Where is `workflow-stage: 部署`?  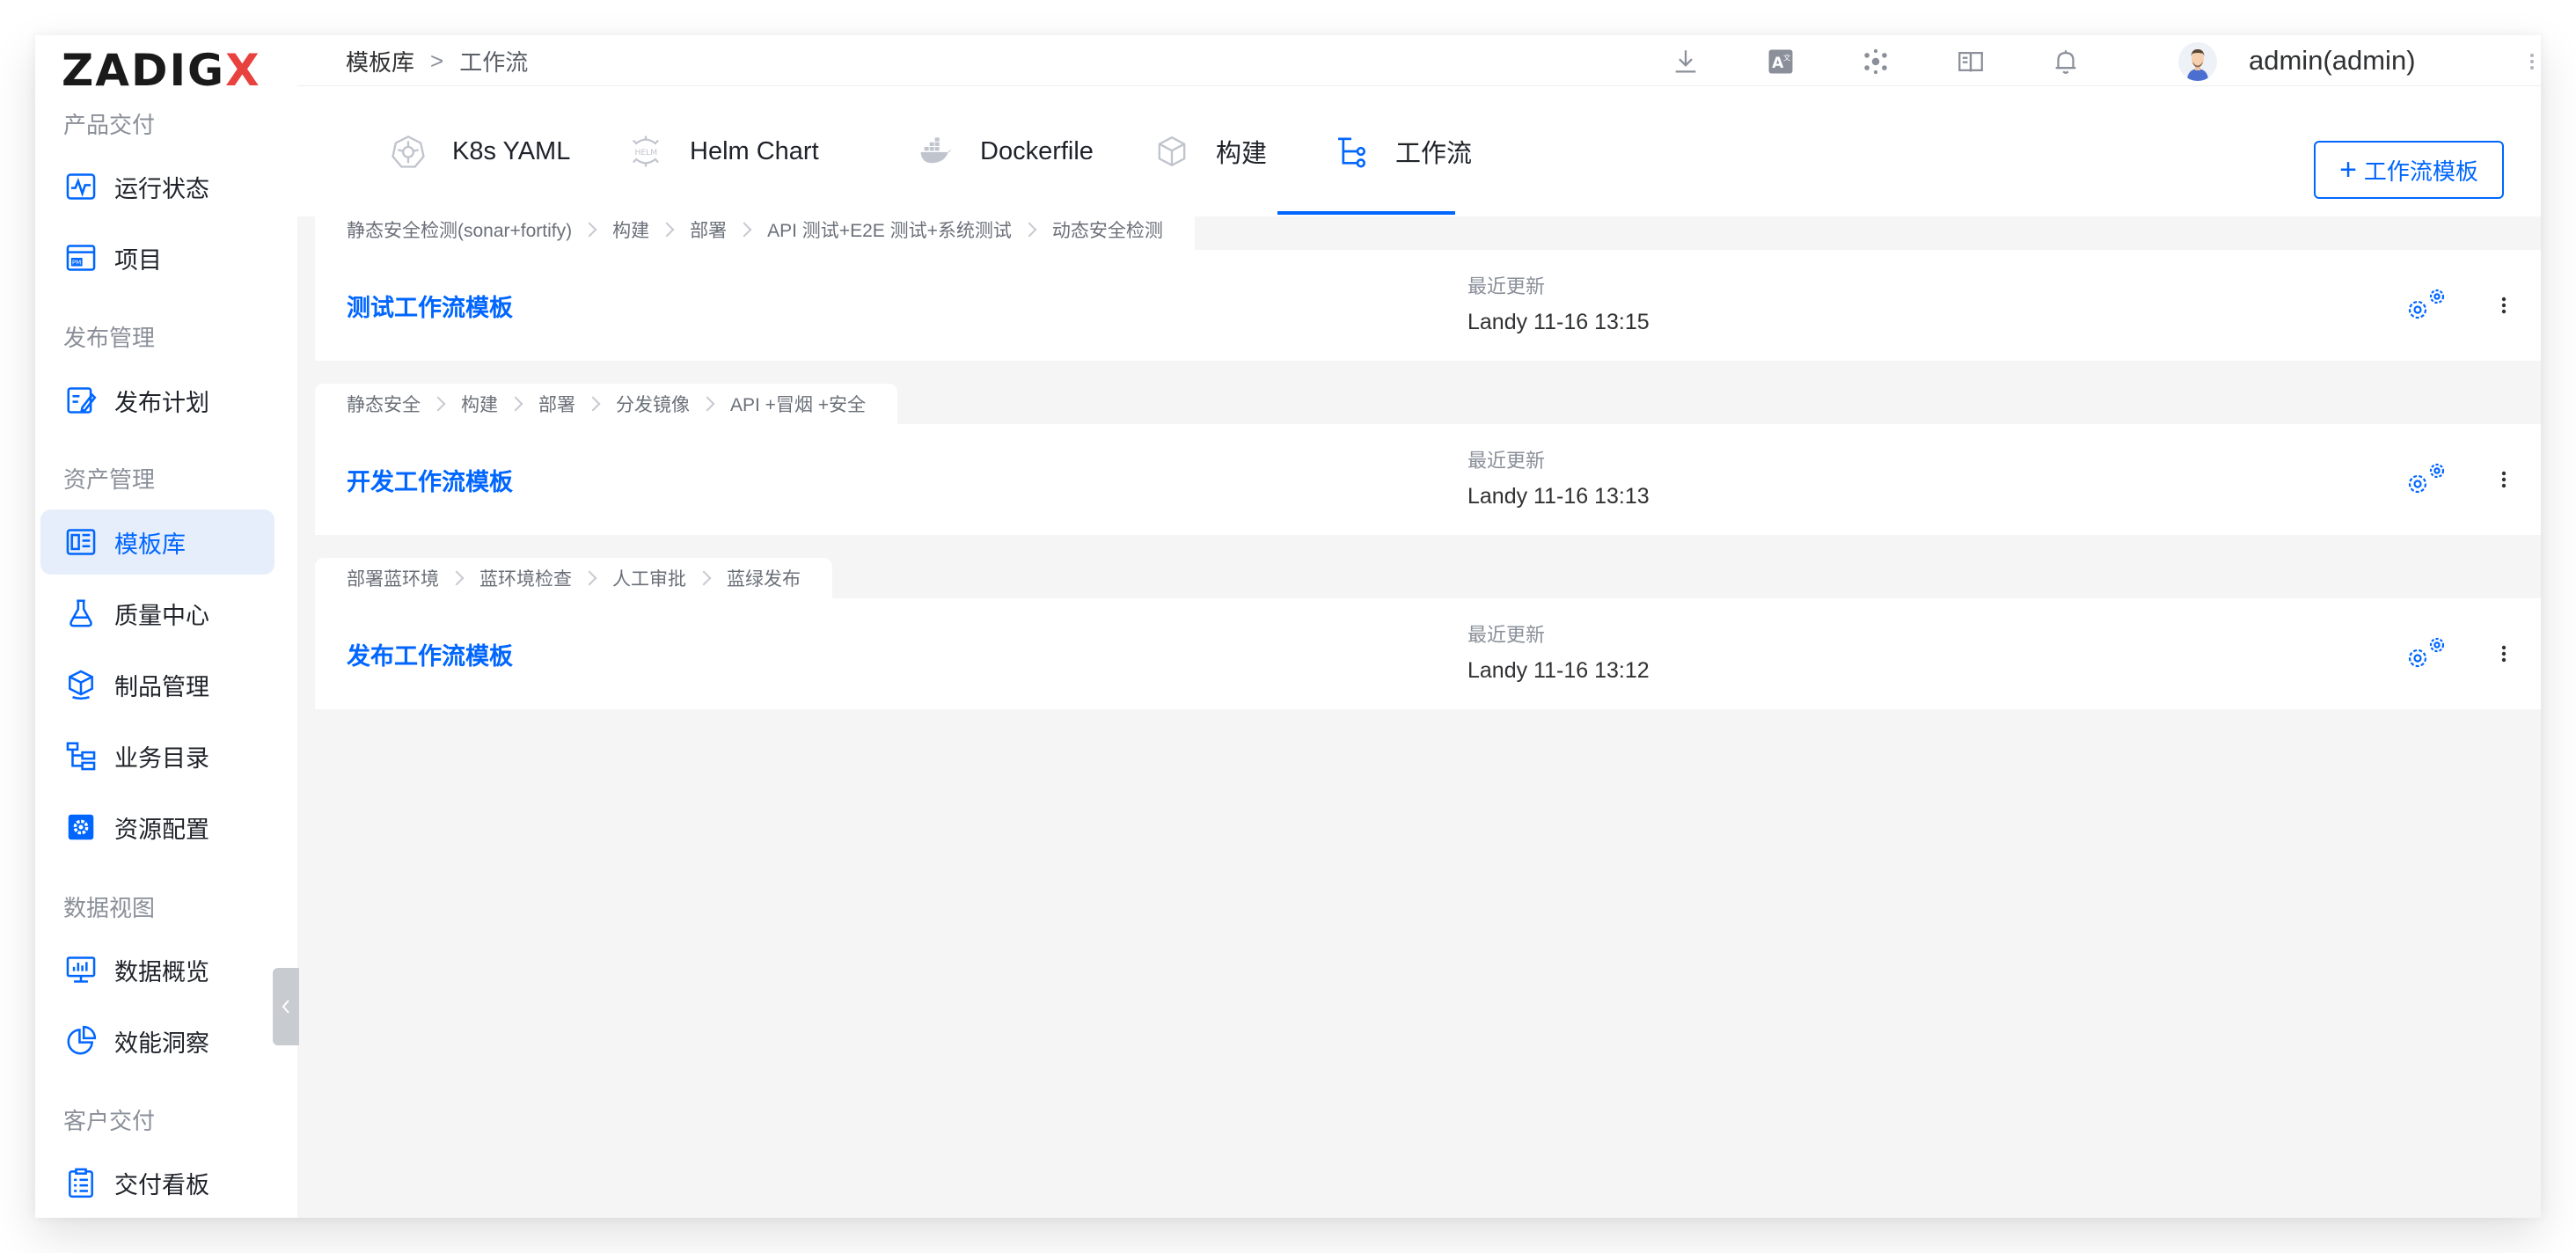 workflow-stage: 部署 is located at coordinates (556, 405).